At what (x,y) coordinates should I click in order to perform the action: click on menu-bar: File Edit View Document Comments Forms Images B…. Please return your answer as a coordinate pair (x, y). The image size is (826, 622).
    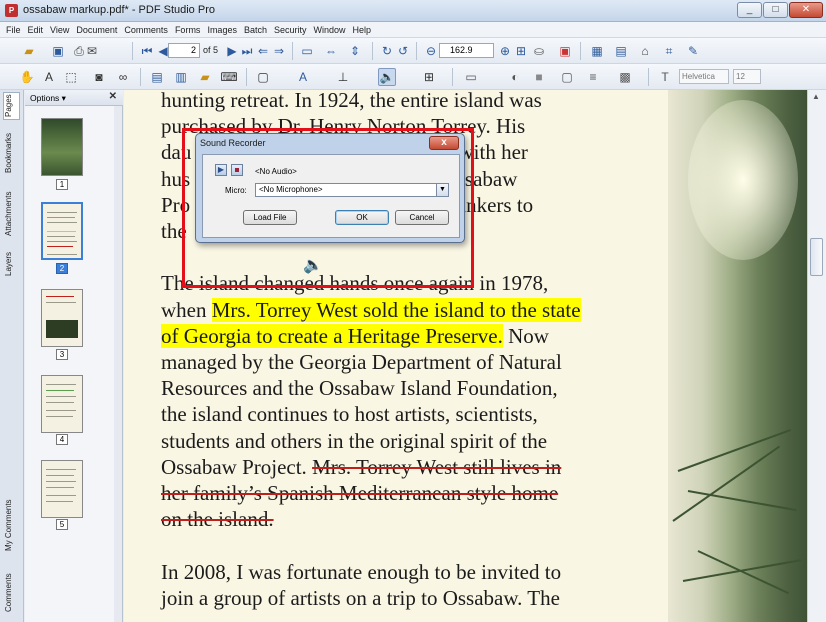
    Looking at the image, I should click on (413, 30).